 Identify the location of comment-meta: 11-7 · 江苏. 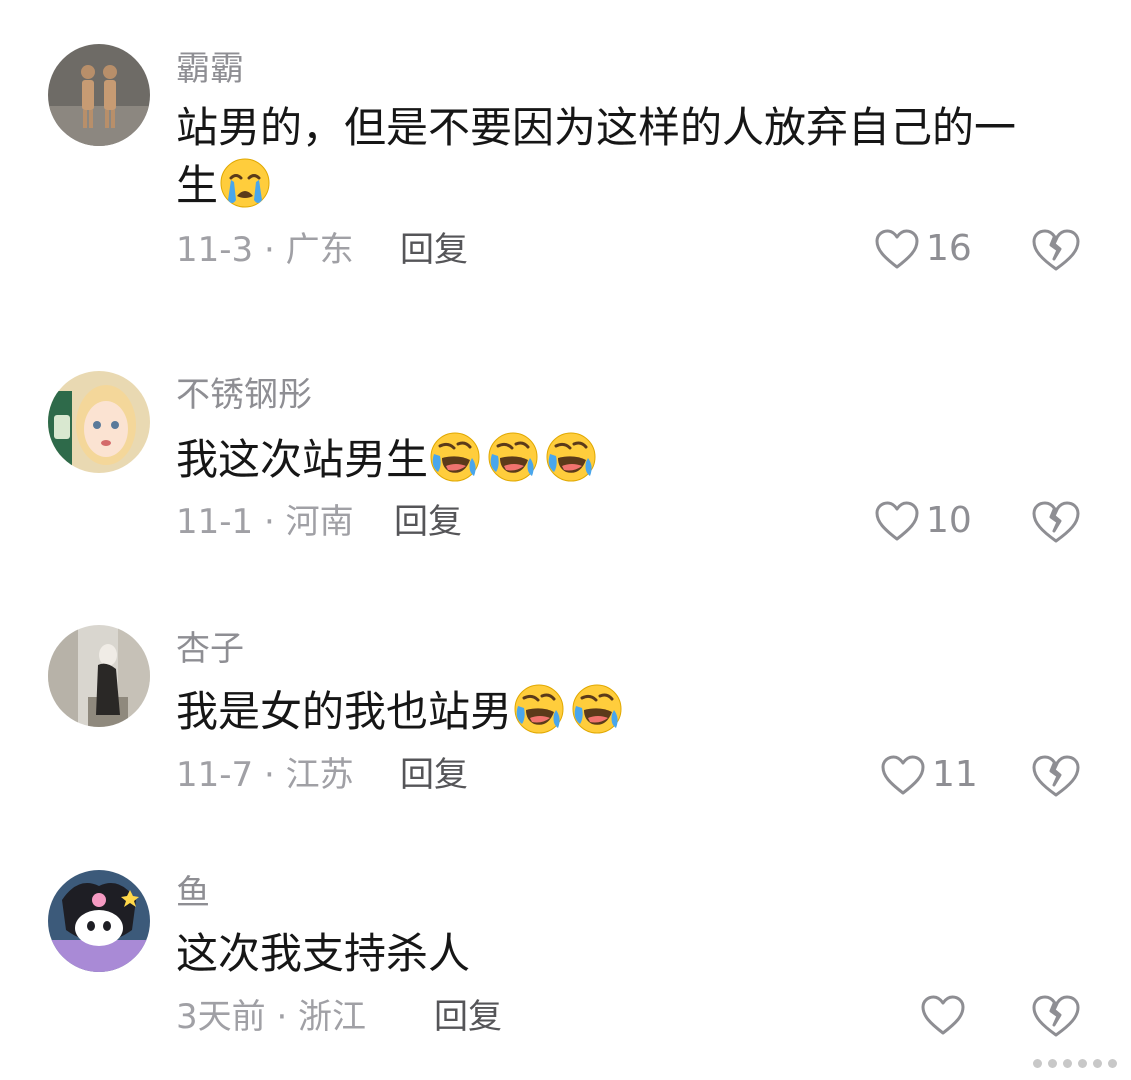
(265, 775).